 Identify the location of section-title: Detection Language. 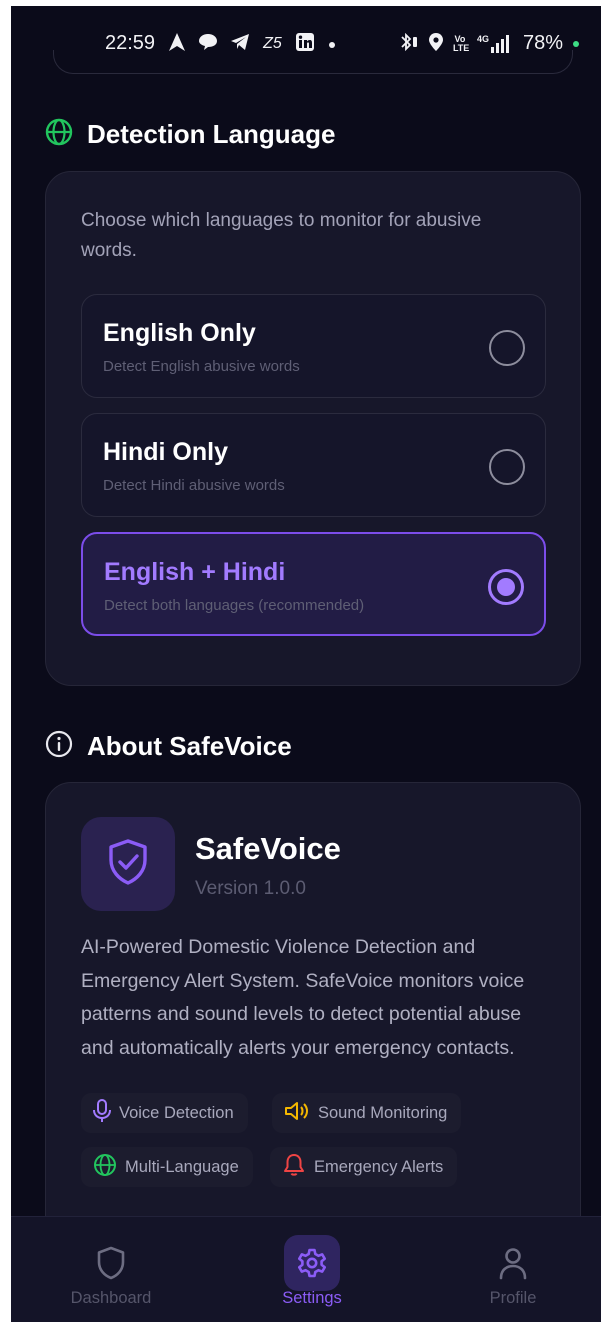
(211, 134).